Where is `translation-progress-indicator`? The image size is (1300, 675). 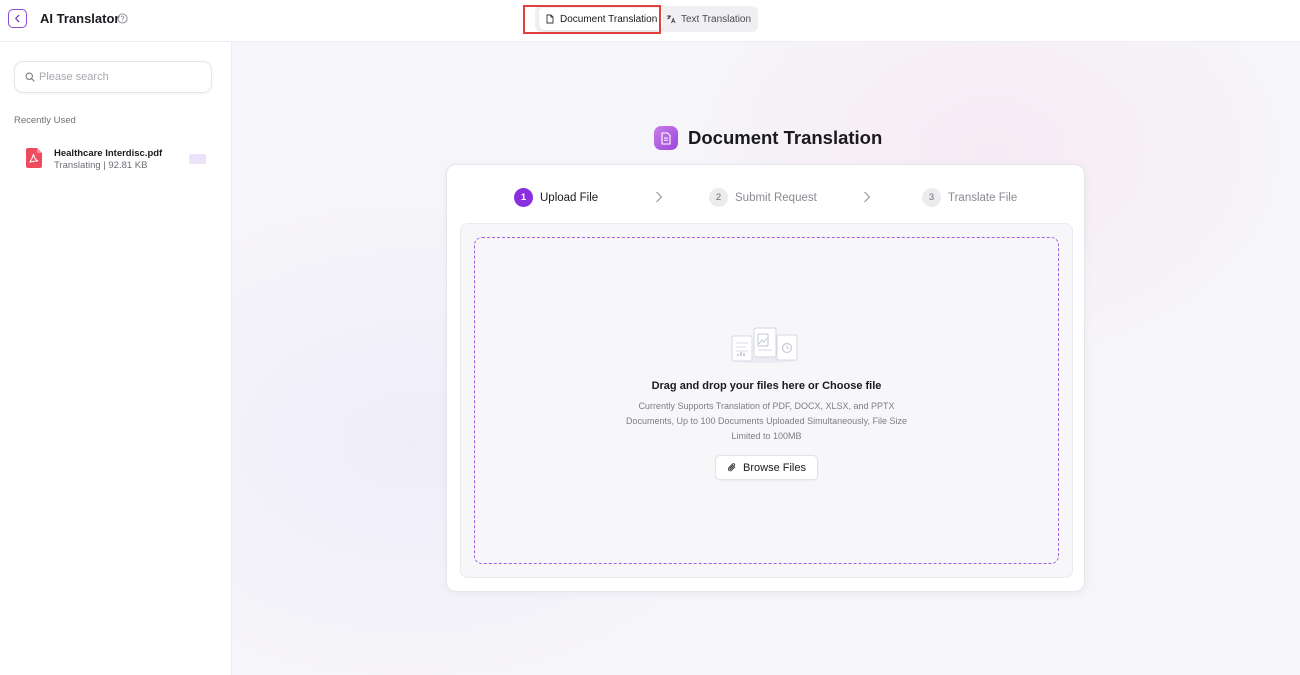 translation-progress-indicator is located at coordinates (197, 159).